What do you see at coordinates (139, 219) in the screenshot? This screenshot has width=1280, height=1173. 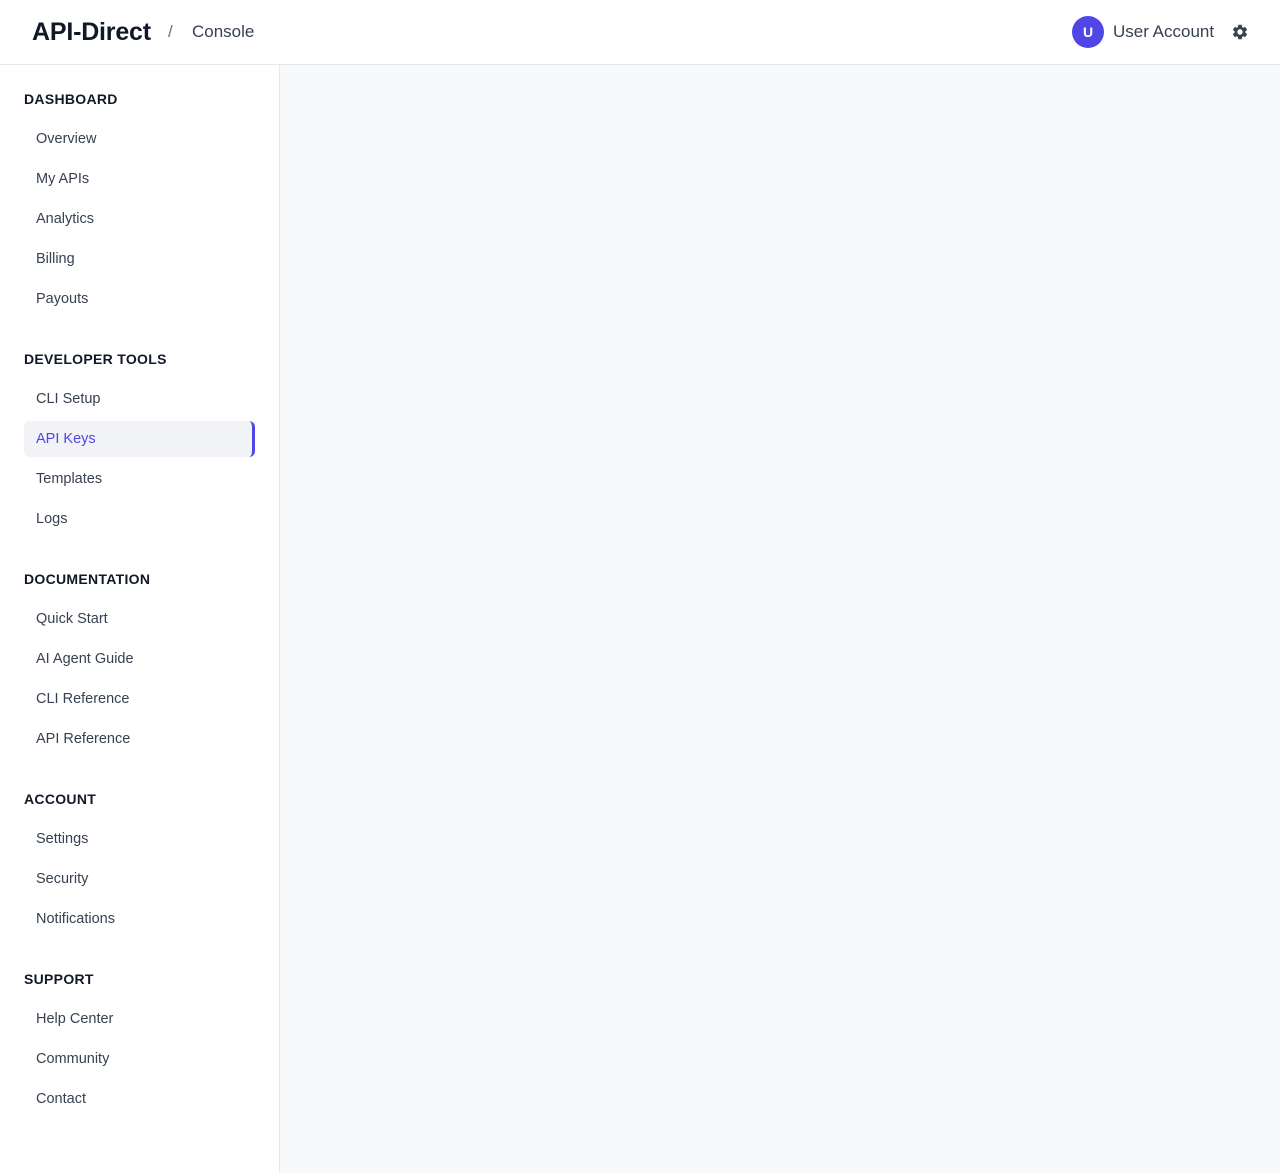 I see `sidebar-item-analytics: Analytics` at bounding box center [139, 219].